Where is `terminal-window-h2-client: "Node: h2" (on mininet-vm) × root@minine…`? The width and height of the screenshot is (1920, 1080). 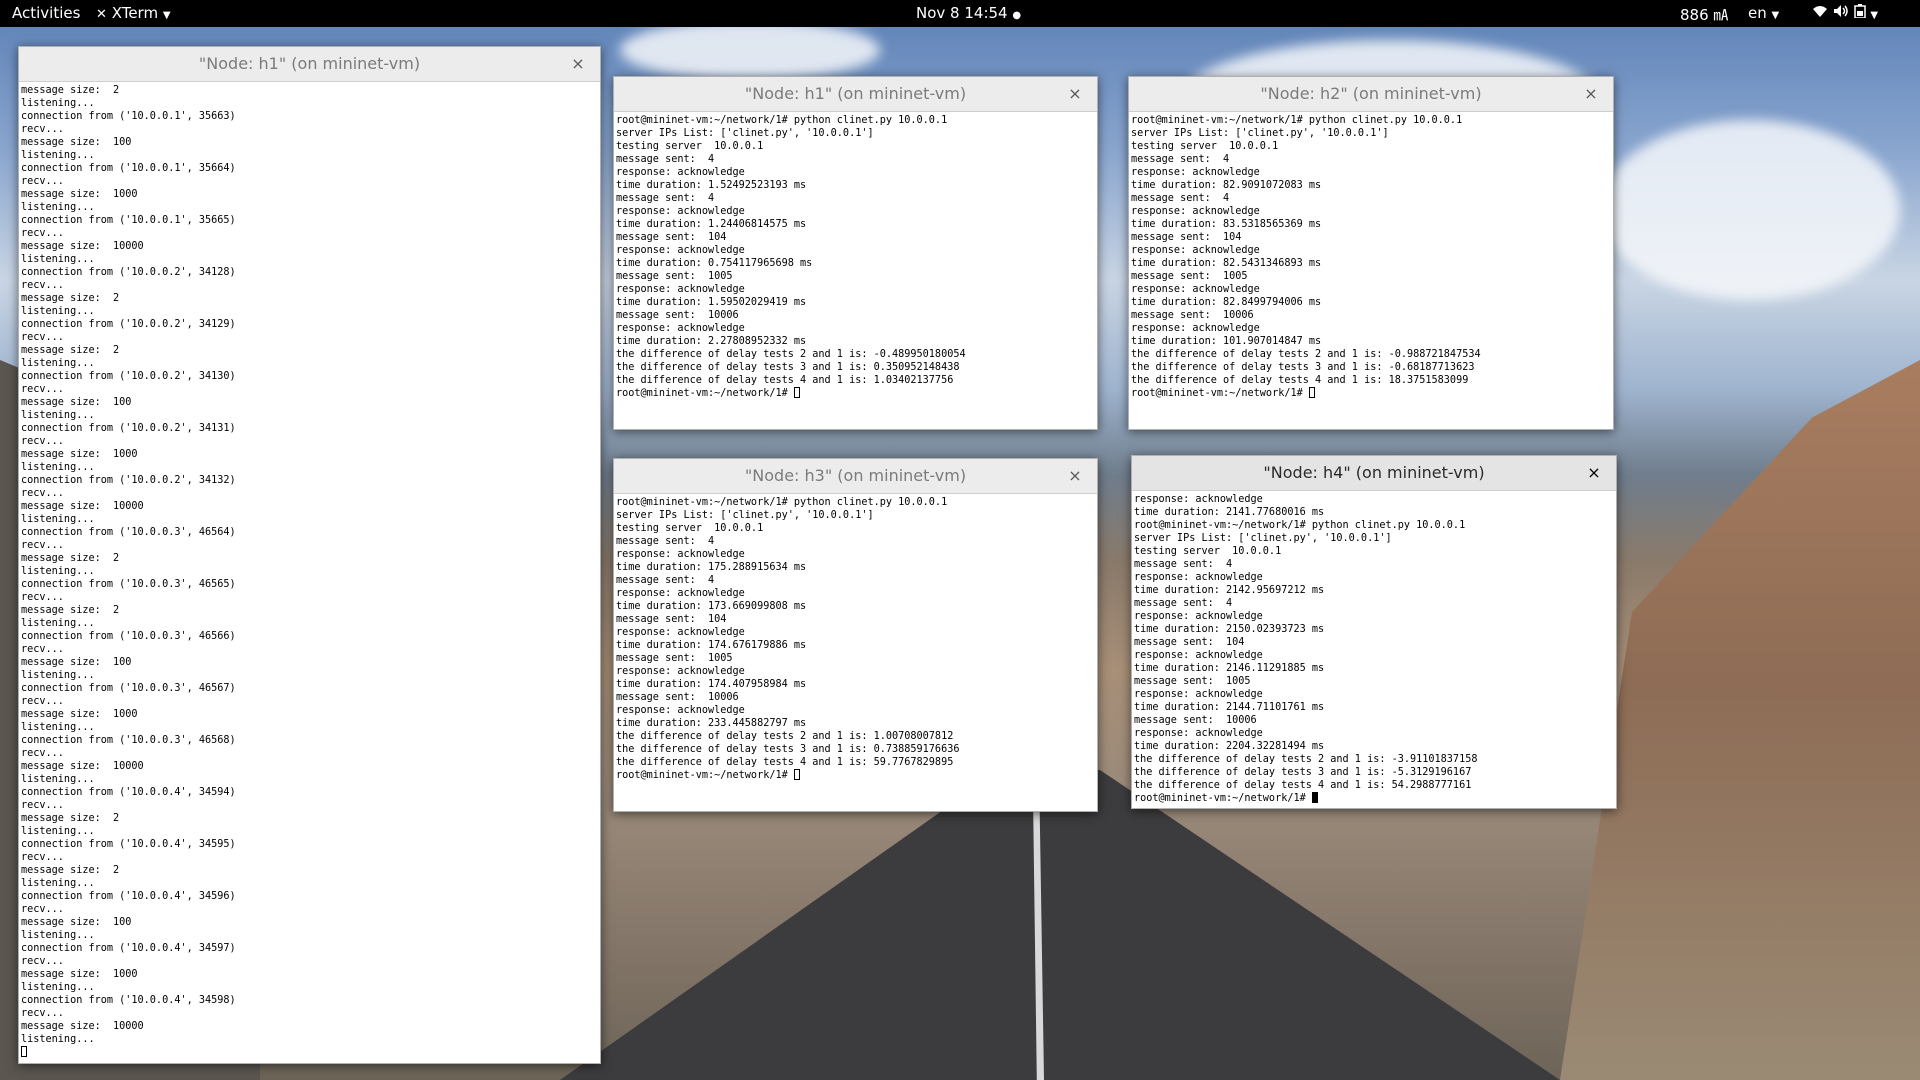
terminal-window-h2-client: "Node: h2" (on mininet-vm) × root@minine… is located at coordinates (1371, 253).